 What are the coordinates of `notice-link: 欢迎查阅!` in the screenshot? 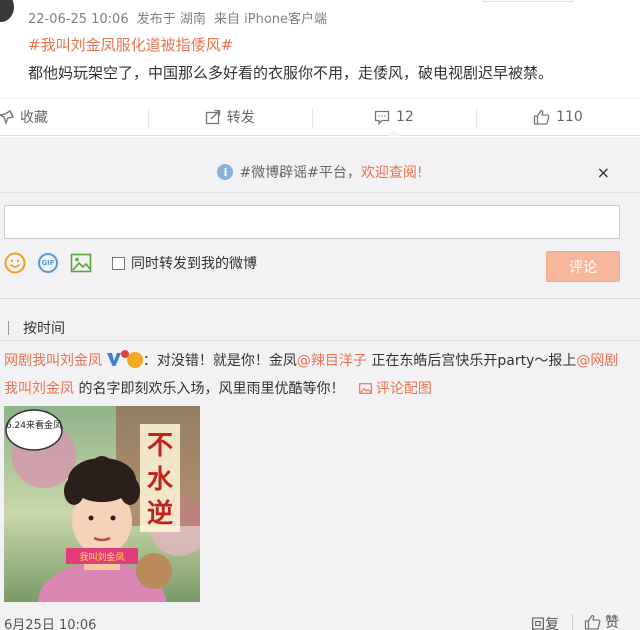 It's located at (392, 172).